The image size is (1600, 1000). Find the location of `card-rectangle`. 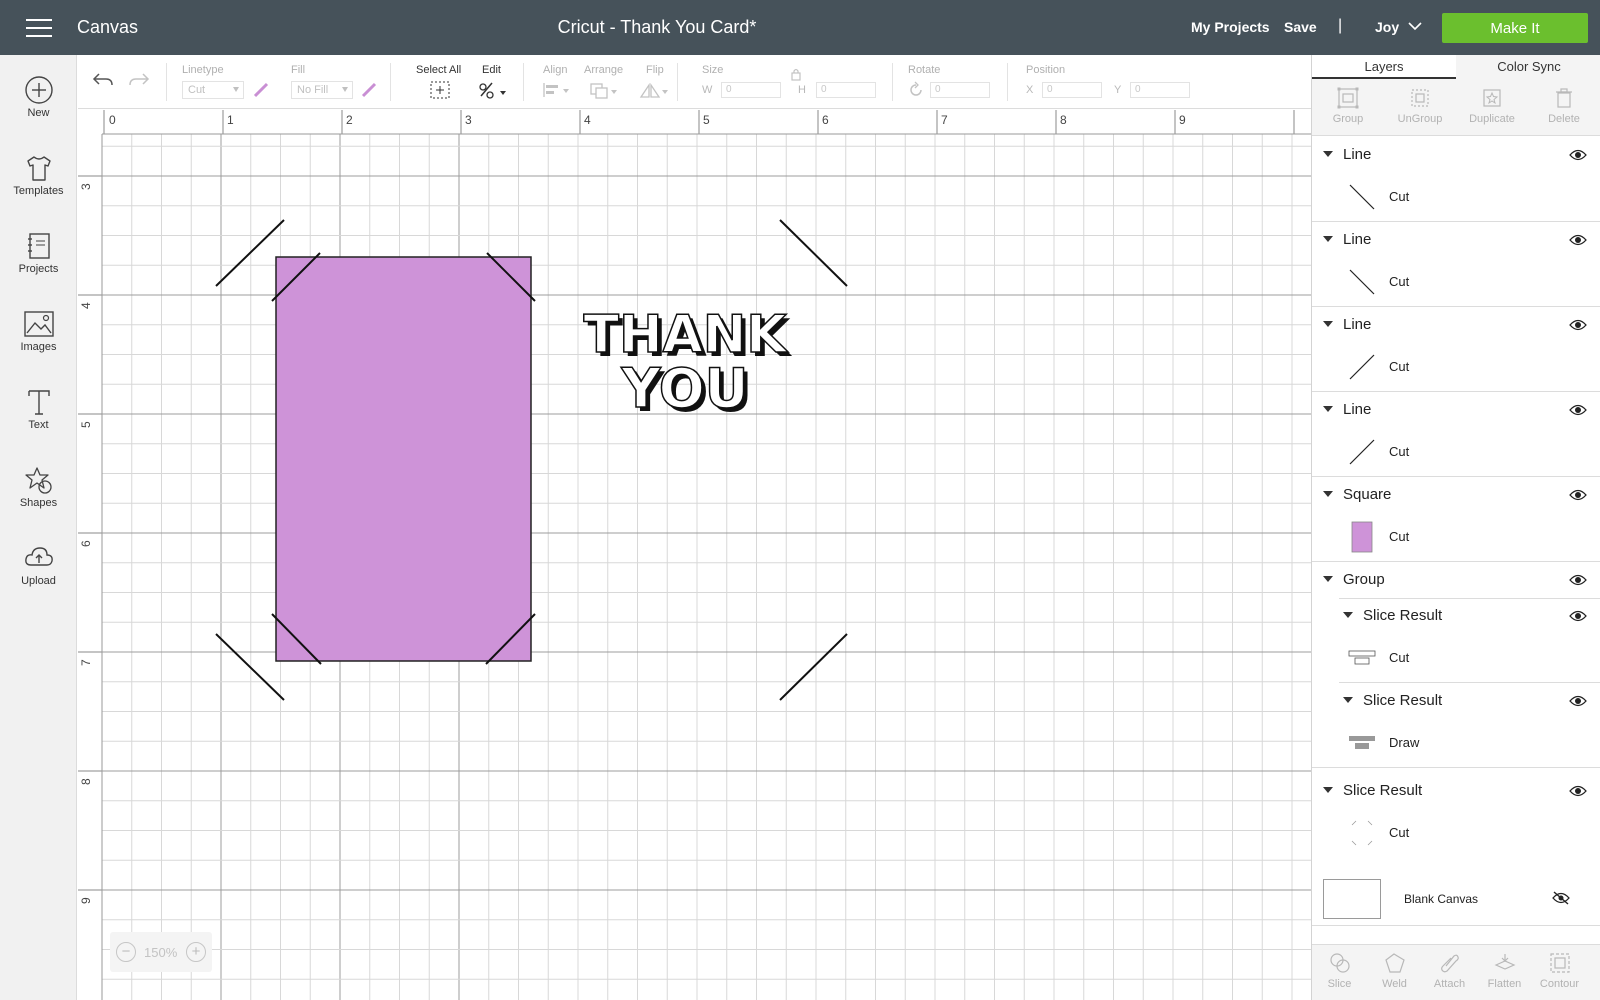

card-rectangle is located at coordinates (403, 459).